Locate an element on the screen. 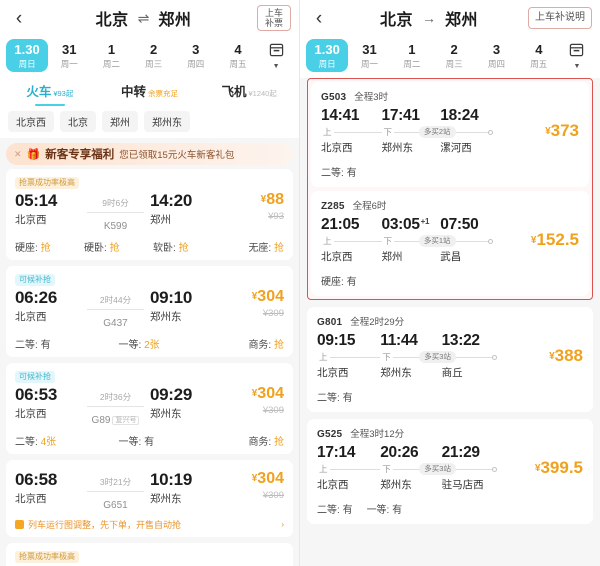 Image resolution: width=600 pixels, height=566 pixels. price: ¥304 is located at coordinates (267, 393).